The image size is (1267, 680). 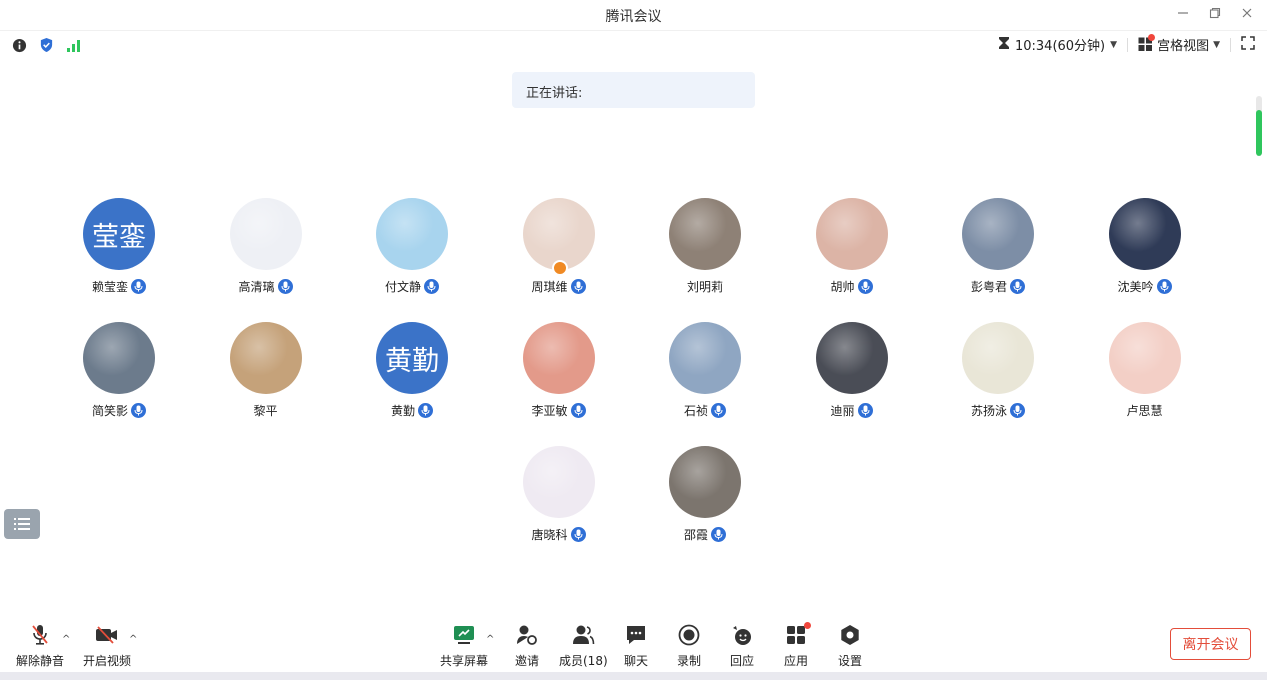 I want to click on participant-tile: 黎平, so click(x=266, y=370).